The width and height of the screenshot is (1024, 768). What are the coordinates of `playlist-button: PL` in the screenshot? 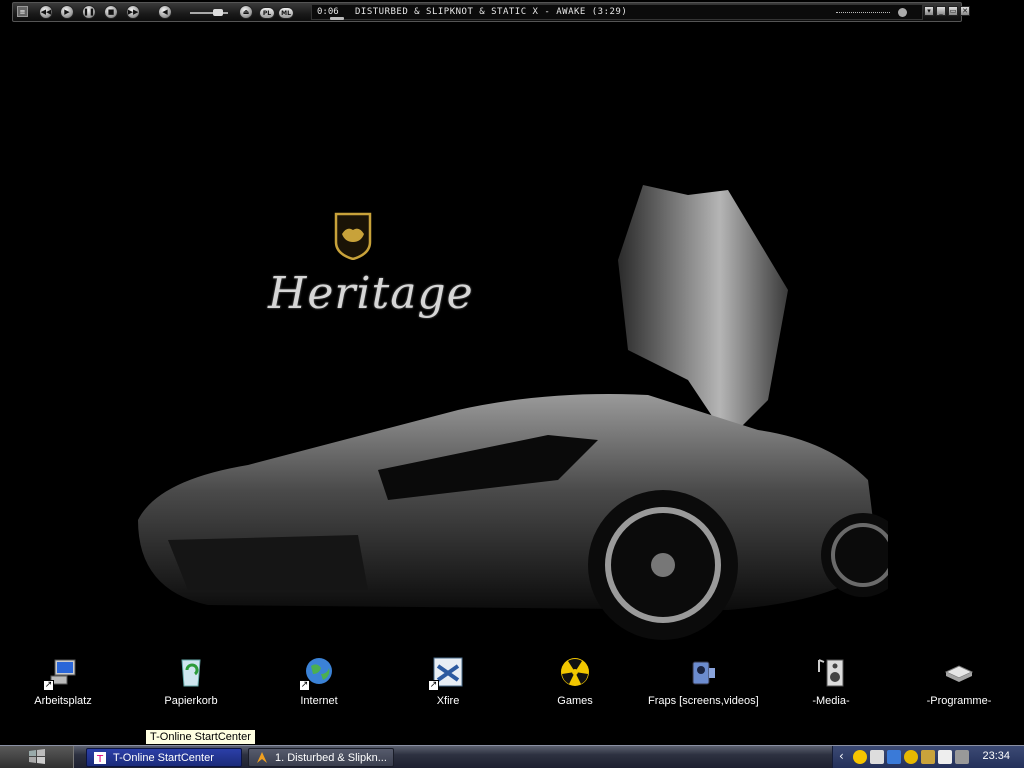 It's located at (267, 13).